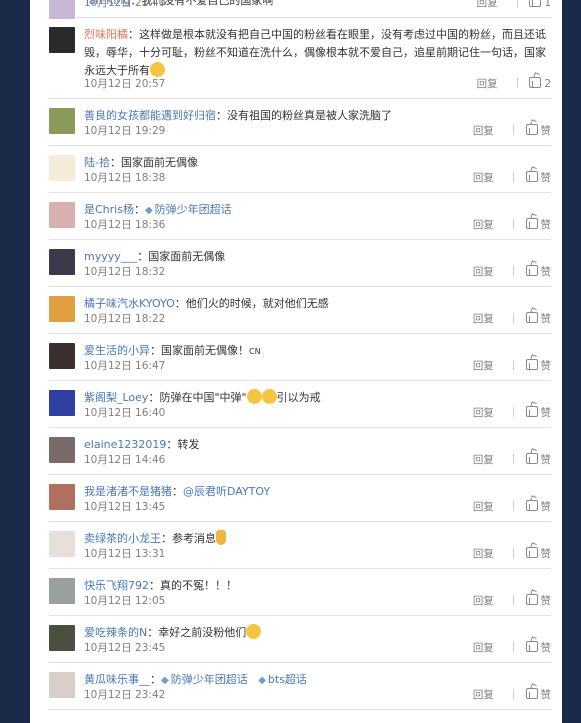 The height and width of the screenshot is (723, 581). Describe the element at coordinates (125, 4) in the screenshot. I see `comment-date: 10月12日 21:40` at that location.